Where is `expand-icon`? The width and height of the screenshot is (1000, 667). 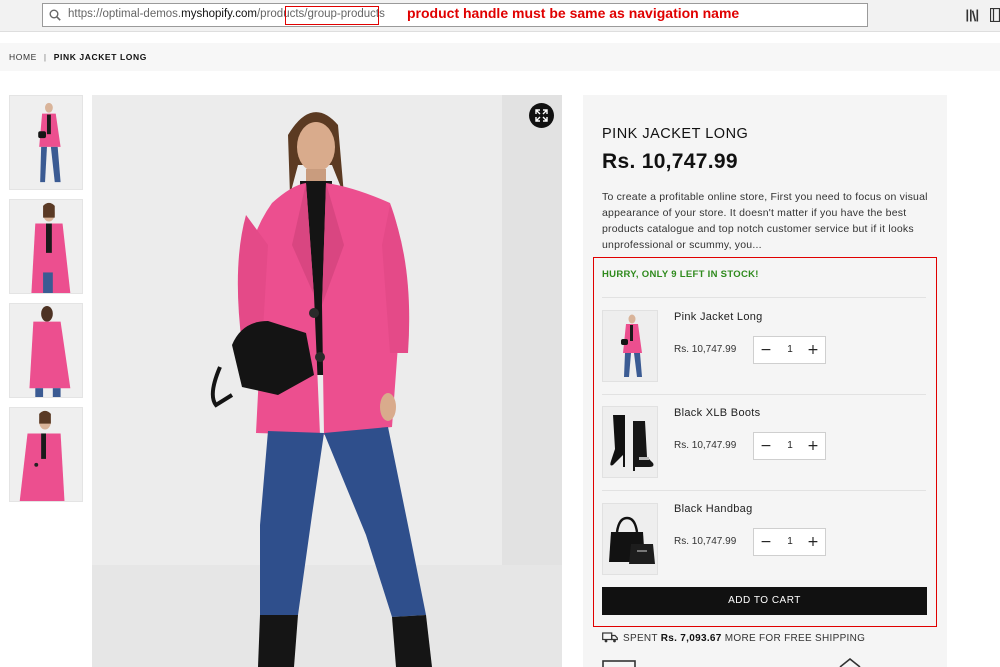
expand-icon is located at coordinates (541, 115).